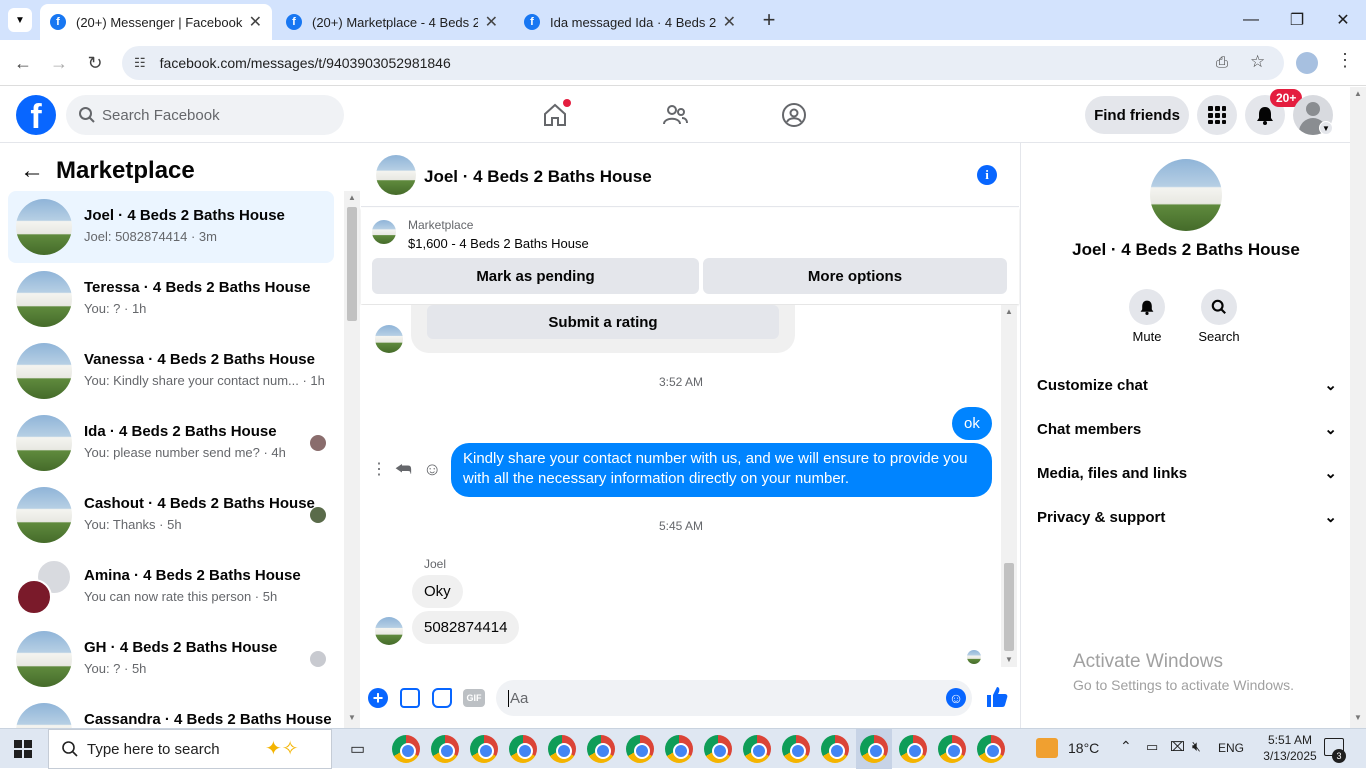 The image size is (1366, 769). What do you see at coordinates (1147, 336) in the screenshot?
I see `mute-label: Mute` at bounding box center [1147, 336].